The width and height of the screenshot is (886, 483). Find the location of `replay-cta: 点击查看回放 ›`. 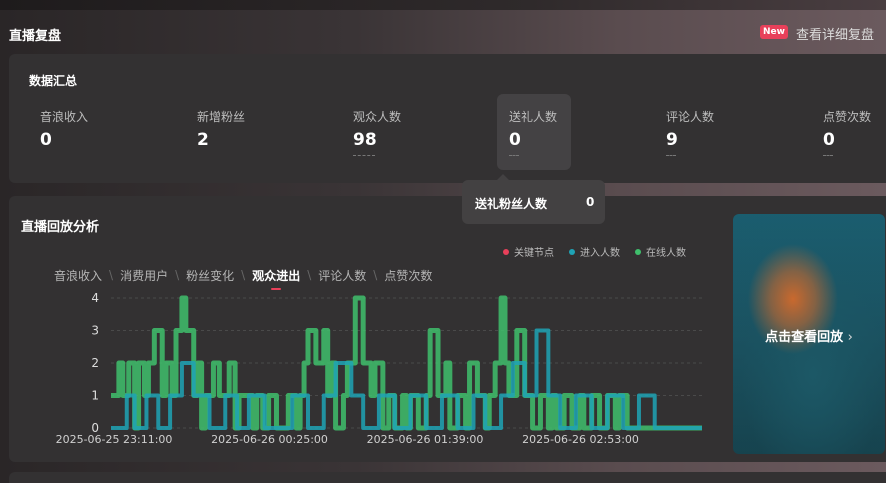

replay-cta: 点击查看回放 › is located at coordinates (809, 335).